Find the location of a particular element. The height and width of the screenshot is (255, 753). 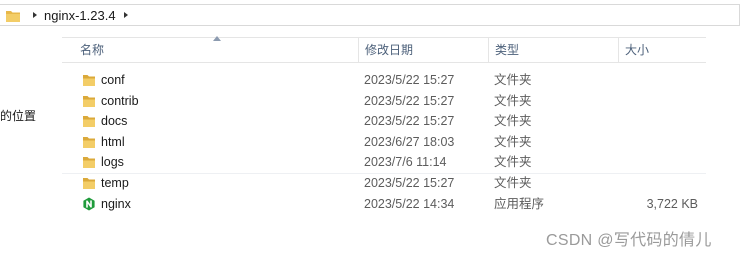

column-header-date: 修改日期 is located at coordinates (423, 50).